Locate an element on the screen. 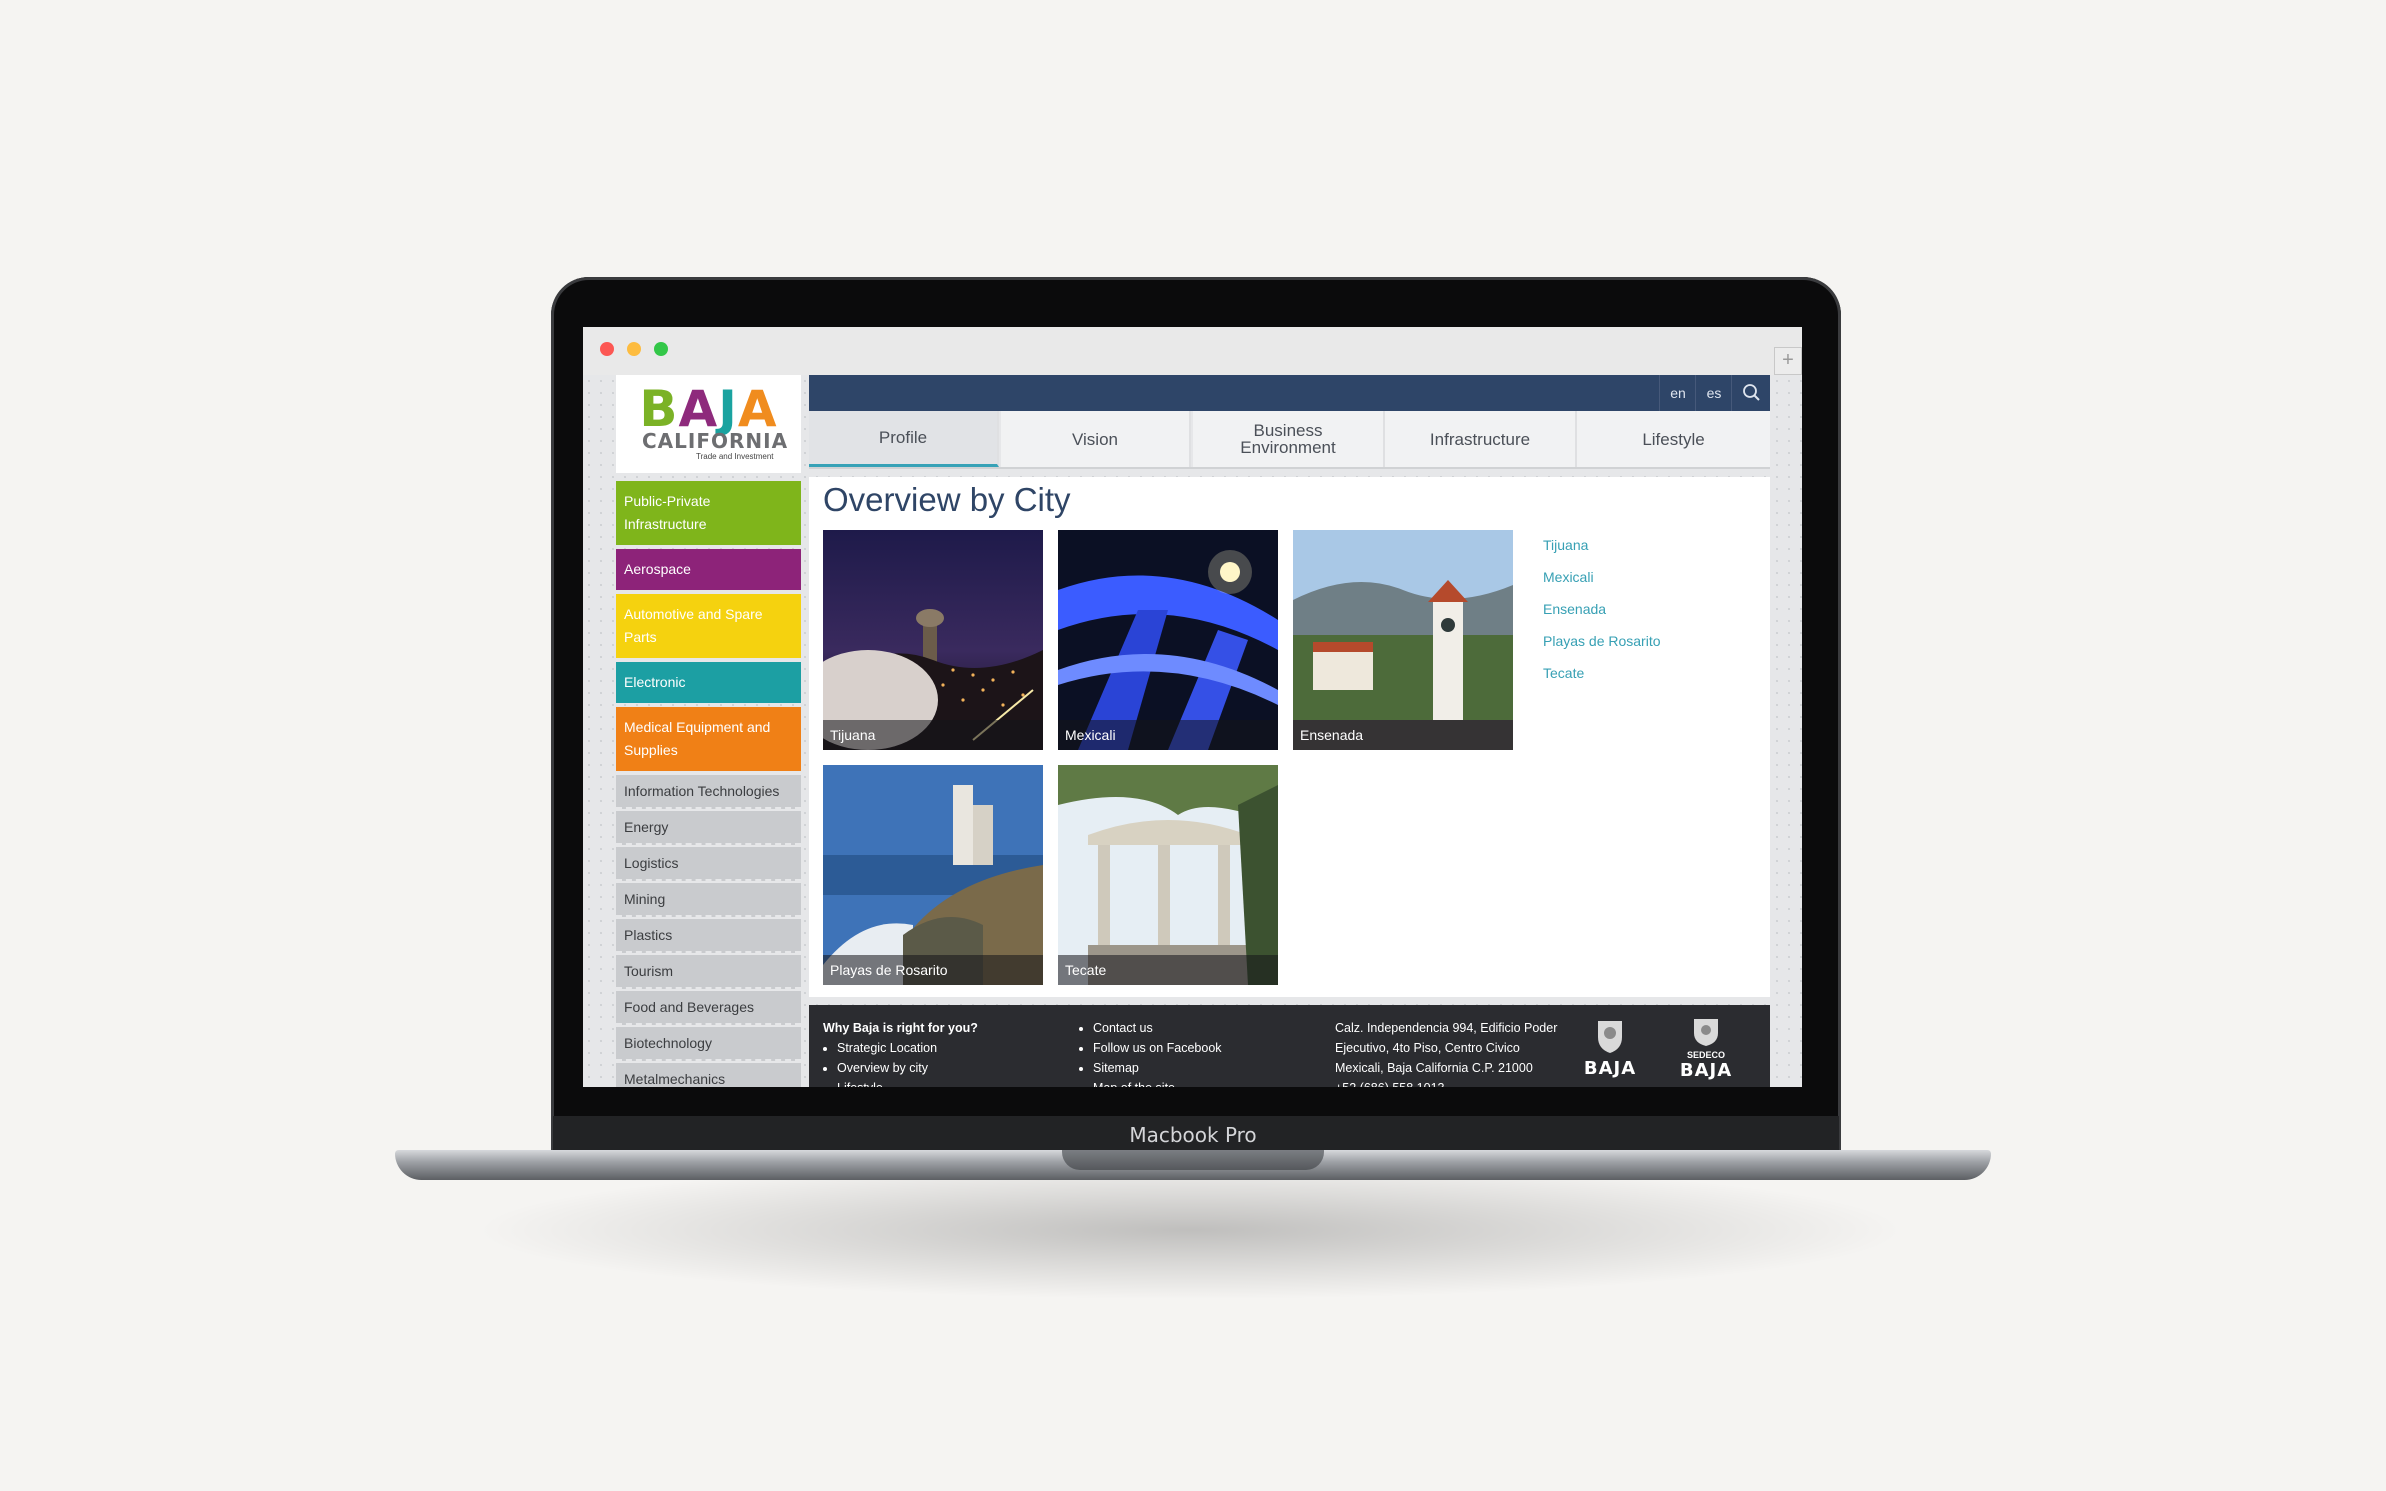  tile-caption: Mexicali is located at coordinates (1168, 735).